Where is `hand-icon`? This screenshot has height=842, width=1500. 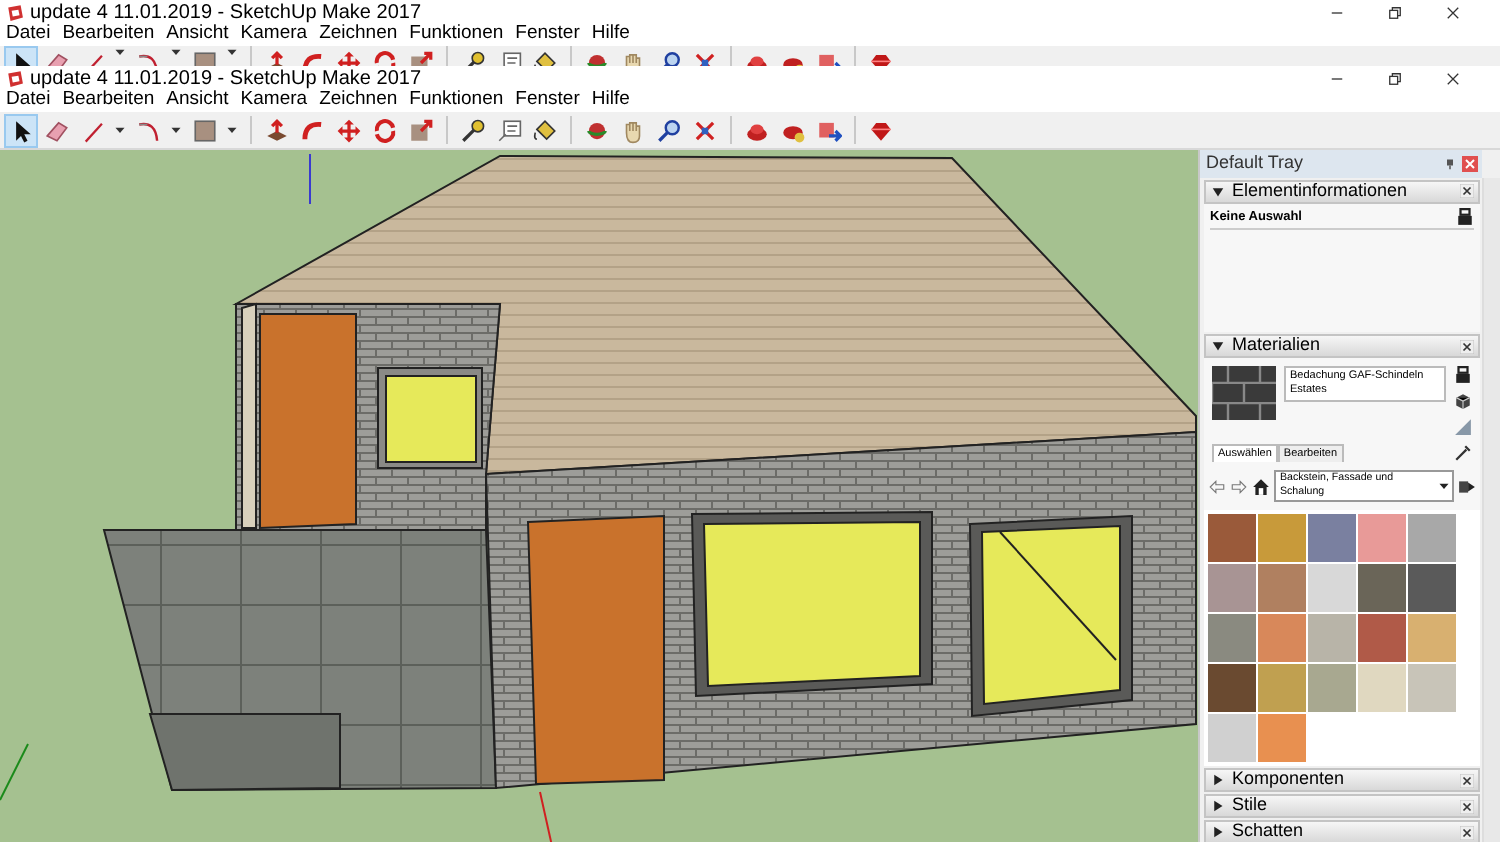
hand-icon is located at coordinates (633, 130).